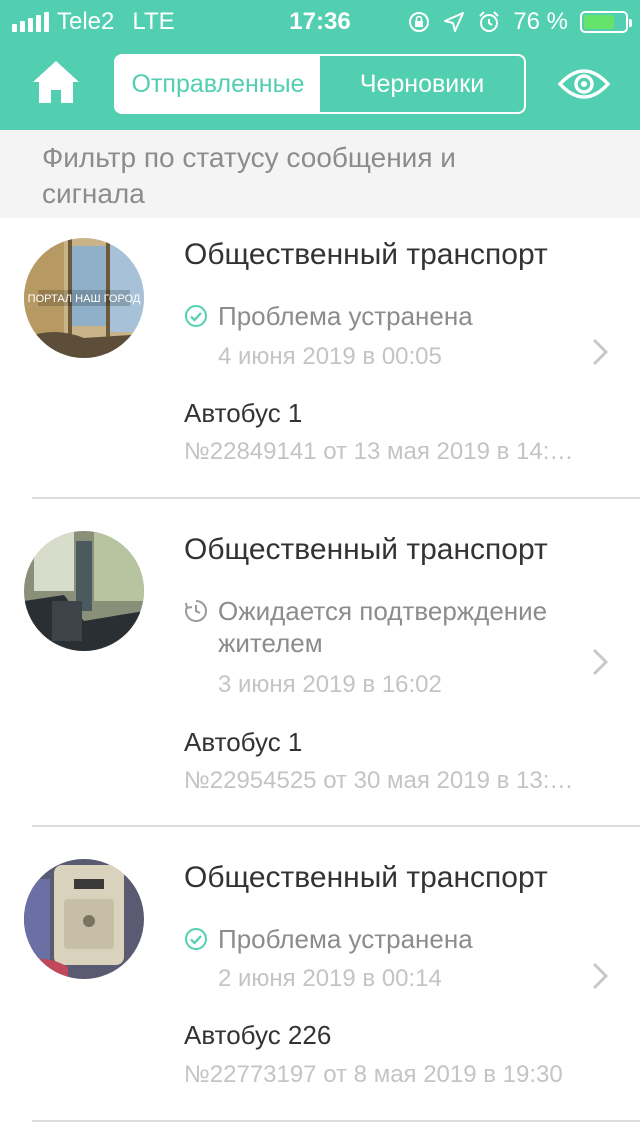 The height and width of the screenshot is (1136, 640). What do you see at coordinates (540, 21) in the screenshot?
I see `battery-percent: 76 %` at bounding box center [540, 21].